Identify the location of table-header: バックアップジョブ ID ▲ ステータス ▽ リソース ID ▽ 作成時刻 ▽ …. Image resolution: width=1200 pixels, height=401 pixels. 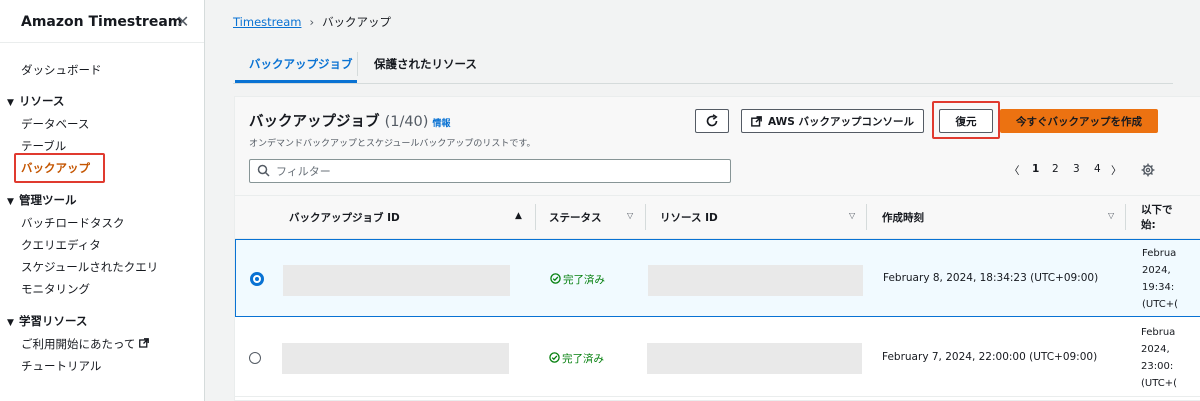
(717, 217).